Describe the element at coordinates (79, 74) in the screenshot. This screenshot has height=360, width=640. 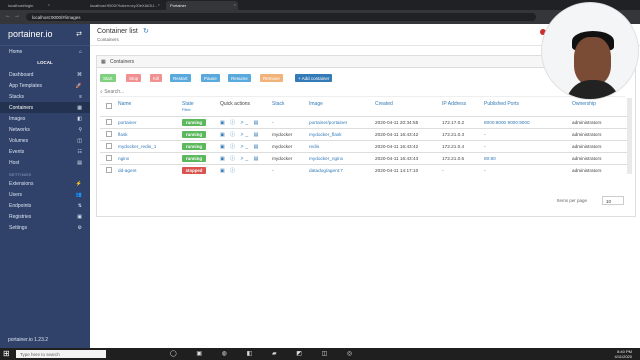
I see `dashboard-icon: ⌘` at that location.